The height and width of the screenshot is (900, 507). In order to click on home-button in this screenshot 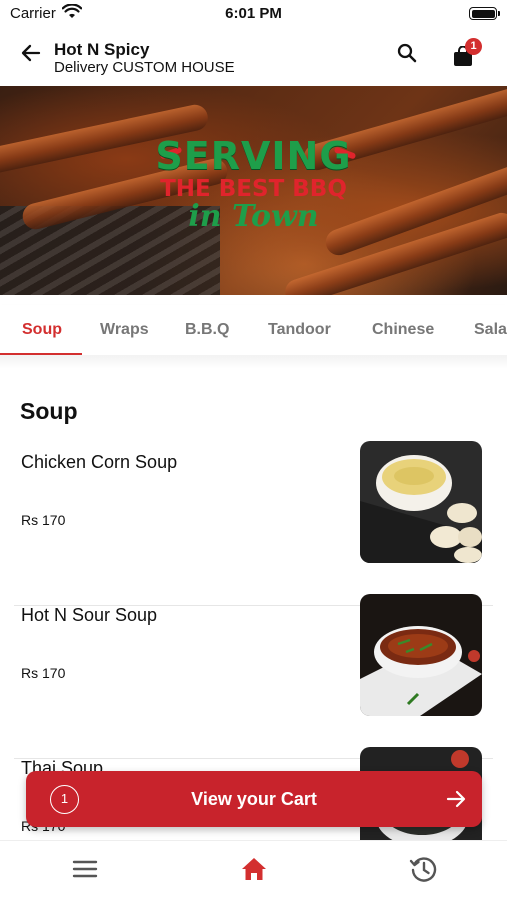, I will do `click(254, 871)`.